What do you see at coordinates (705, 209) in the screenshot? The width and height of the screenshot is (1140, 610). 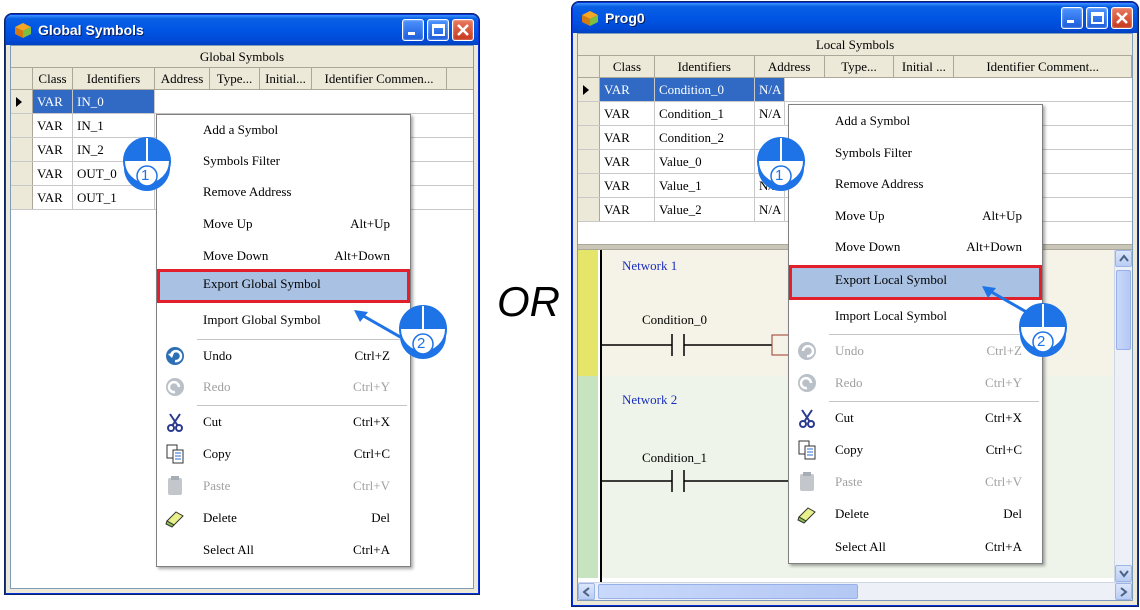 I see `cell-identifier: Value_2` at bounding box center [705, 209].